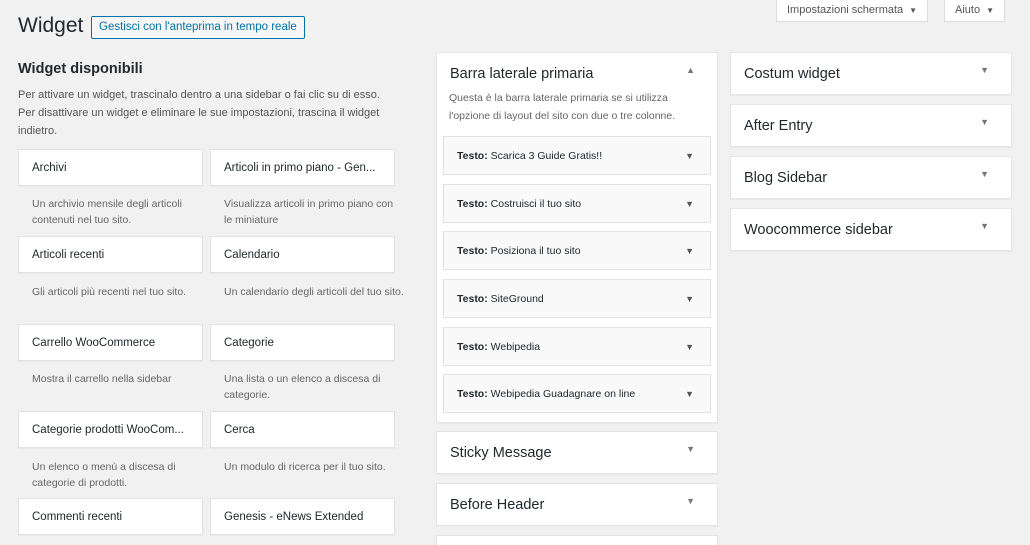 The height and width of the screenshot is (545, 1030). What do you see at coordinates (109, 292) in the screenshot?
I see `widget-description: Gli articoli più recenti nel tuo sito.` at bounding box center [109, 292].